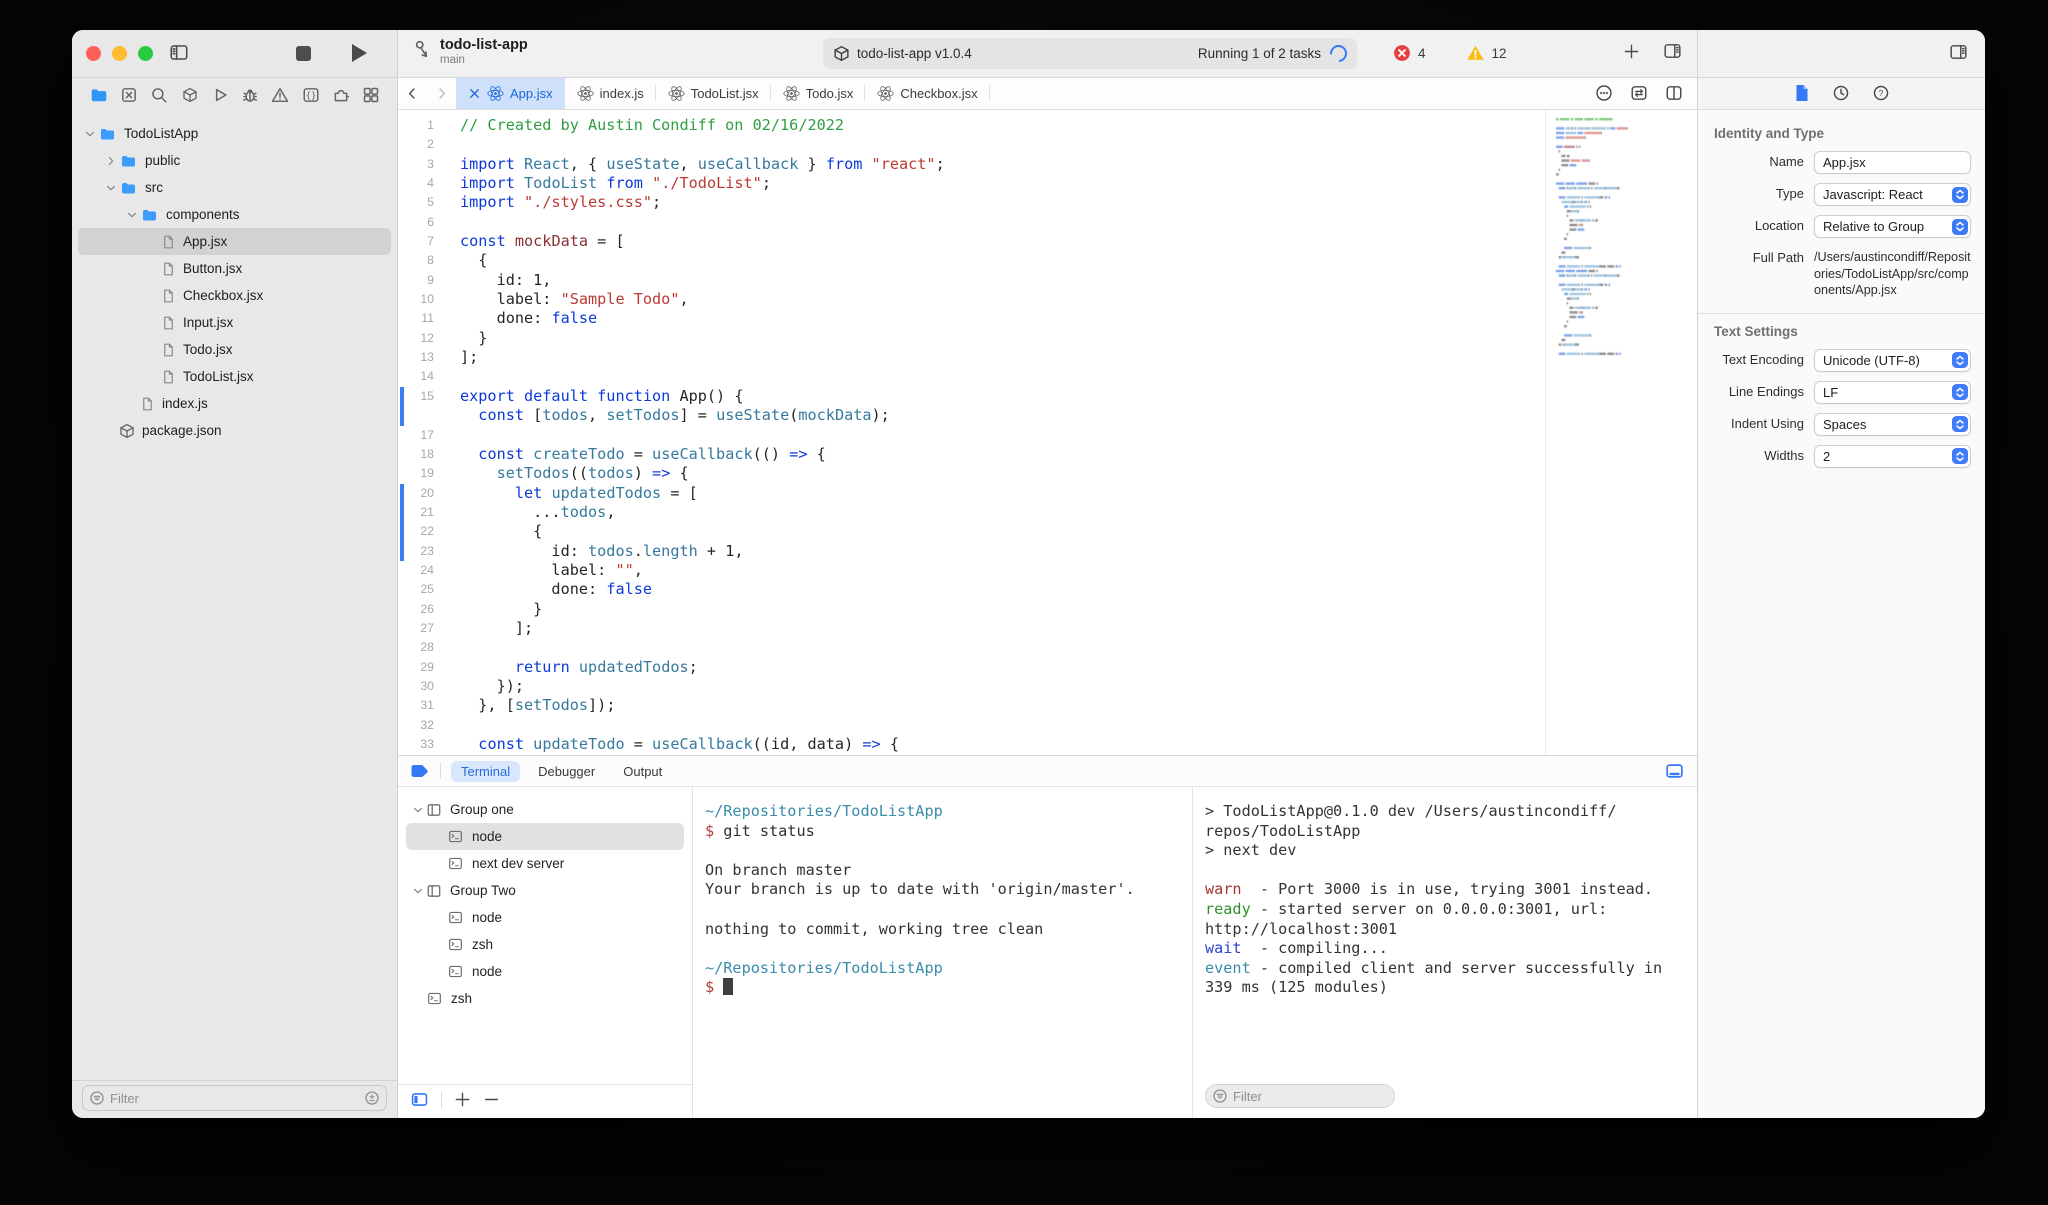  Describe the element at coordinates (341, 95) in the screenshot. I see `extensions-navigator-icon` at that location.